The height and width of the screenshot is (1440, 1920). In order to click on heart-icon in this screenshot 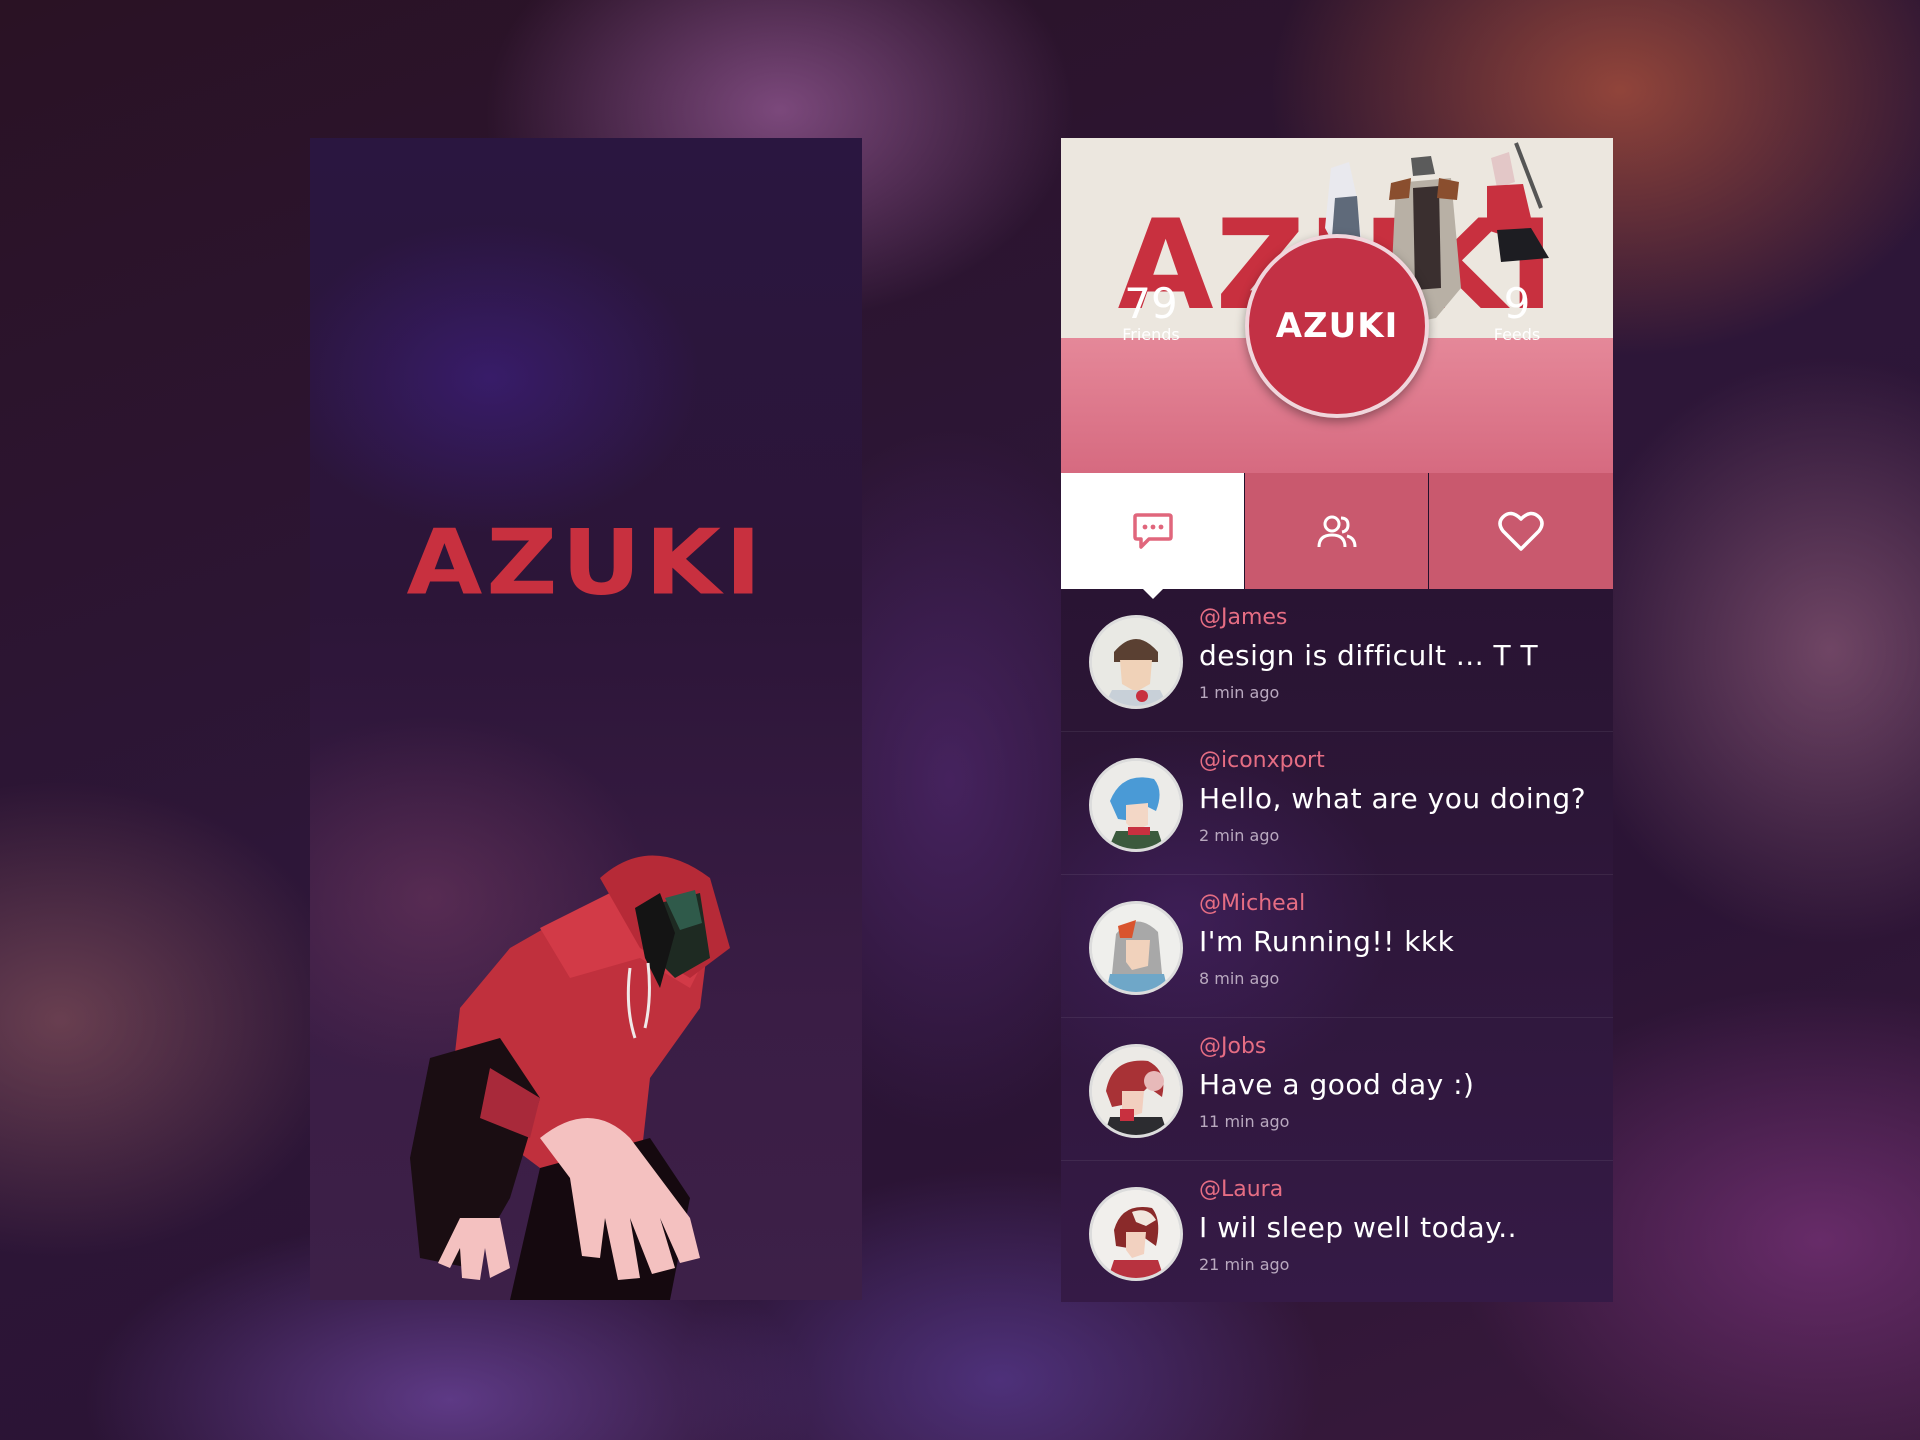, I will do `click(1521, 531)`.